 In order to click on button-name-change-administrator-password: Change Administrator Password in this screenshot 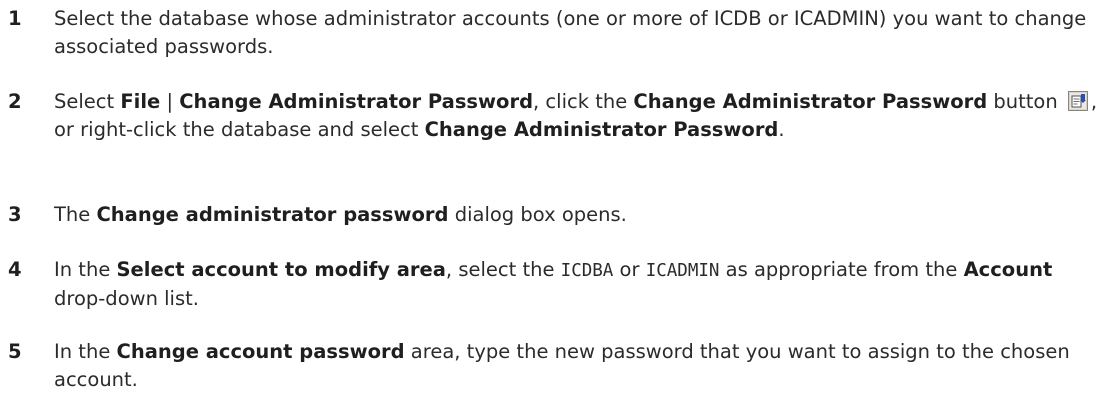, I will do `click(810, 101)`.